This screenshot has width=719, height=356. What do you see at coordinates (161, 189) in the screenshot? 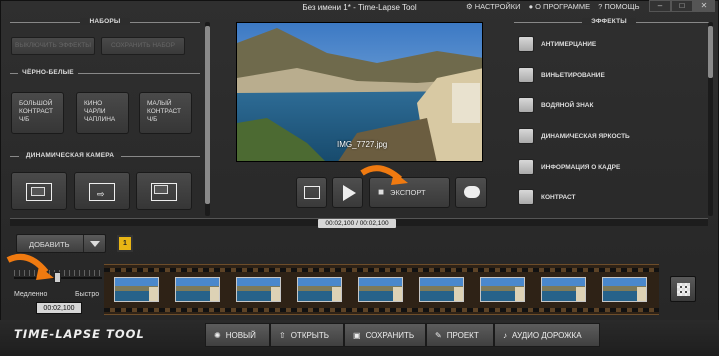
I see `zoom-in-icon` at bounding box center [161, 189].